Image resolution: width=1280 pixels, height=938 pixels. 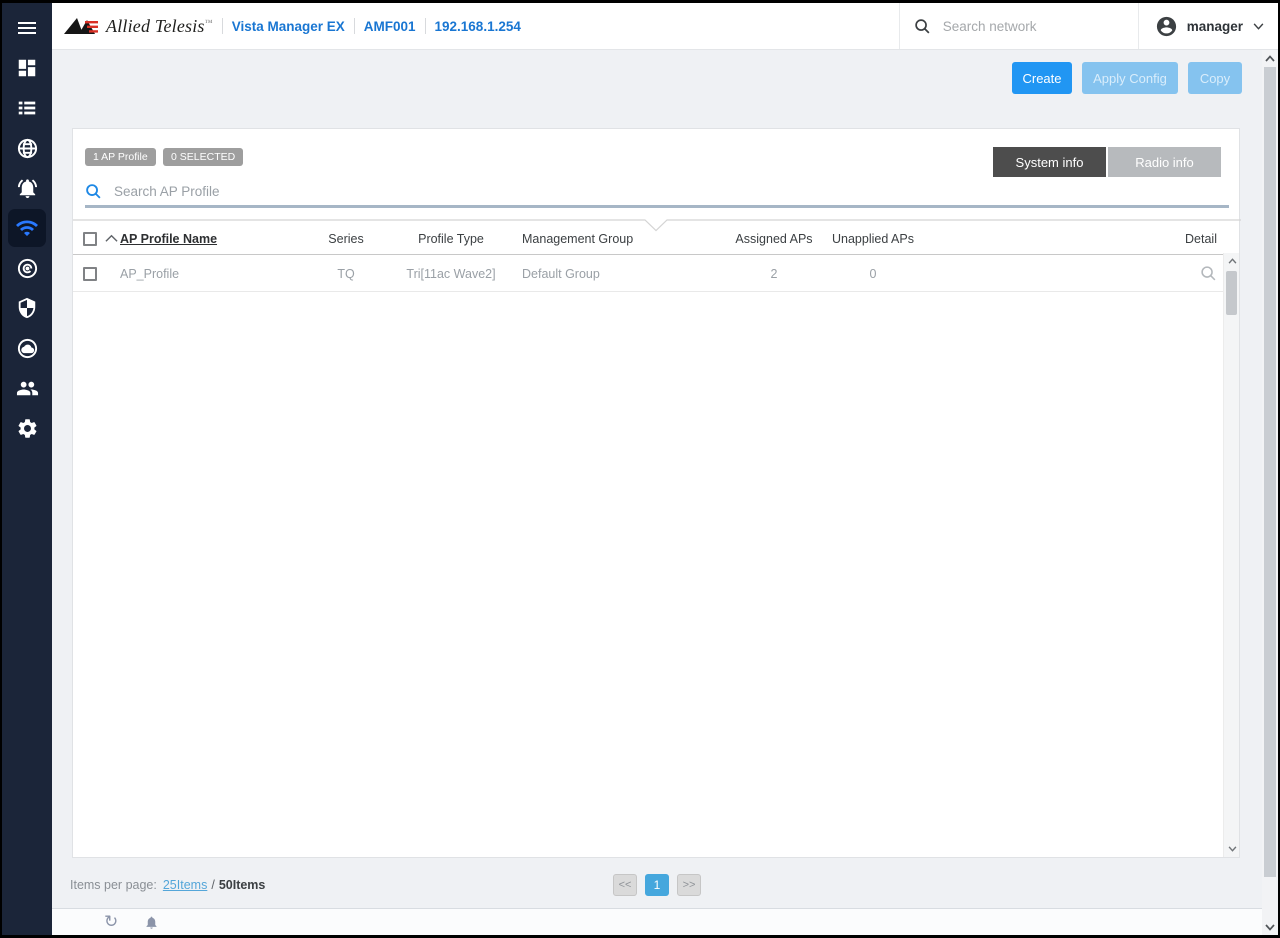 What do you see at coordinates (1027, 26) in the screenshot?
I see `search-network-input` at bounding box center [1027, 26].